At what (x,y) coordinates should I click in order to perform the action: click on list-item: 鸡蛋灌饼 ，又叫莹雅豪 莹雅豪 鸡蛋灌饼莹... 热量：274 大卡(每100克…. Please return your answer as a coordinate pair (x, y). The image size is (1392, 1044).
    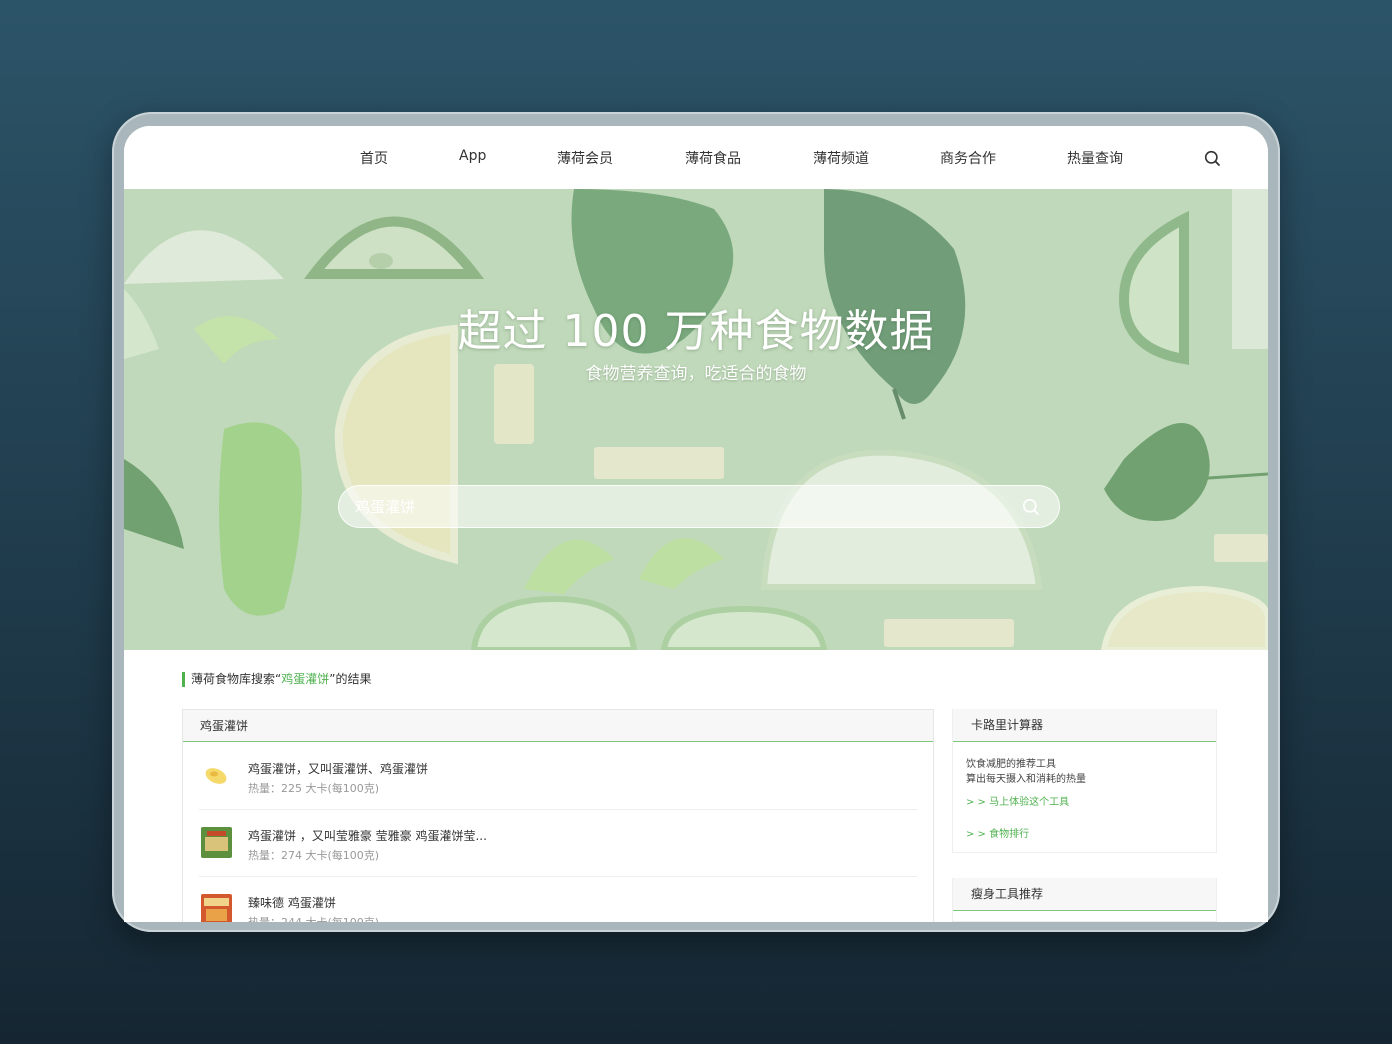
    Looking at the image, I should click on (558, 843).